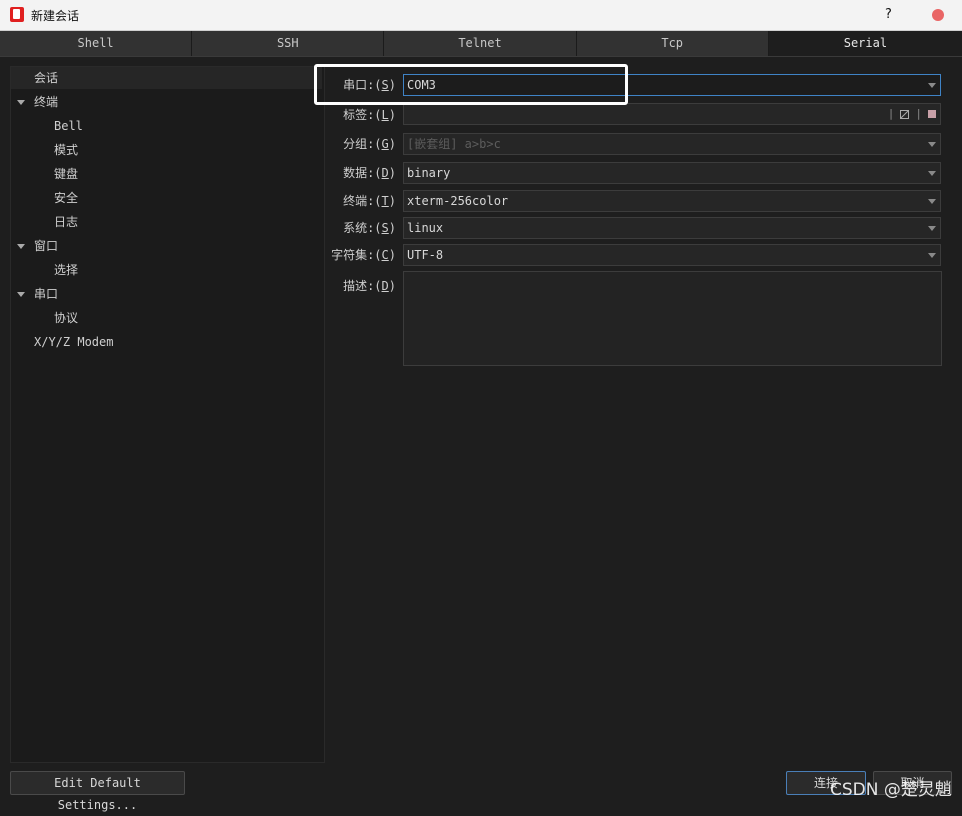 This screenshot has width=962, height=816. What do you see at coordinates (369, 173) in the screenshot?
I see `data-label: 数据:(D)` at bounding box center [369, 173].